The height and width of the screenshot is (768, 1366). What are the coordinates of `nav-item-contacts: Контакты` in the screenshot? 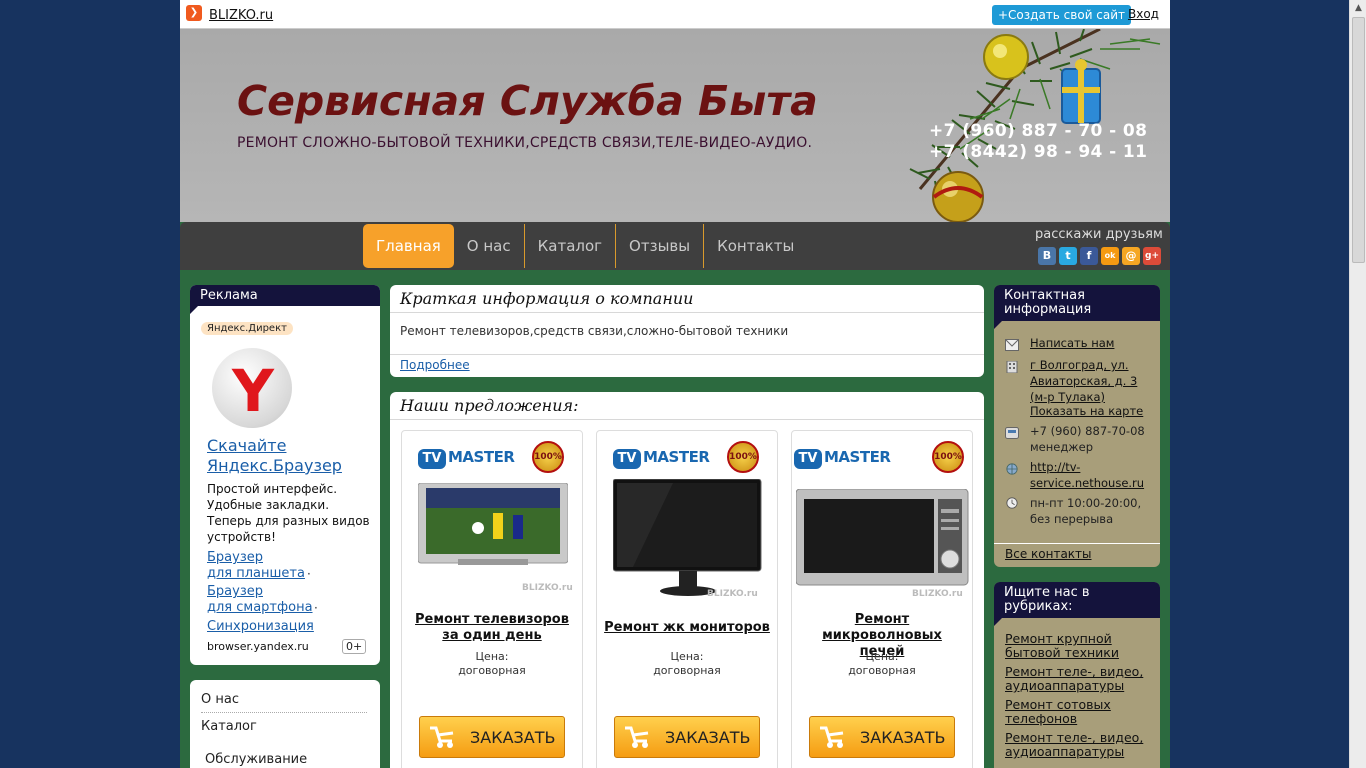 It's located at (755, 246).